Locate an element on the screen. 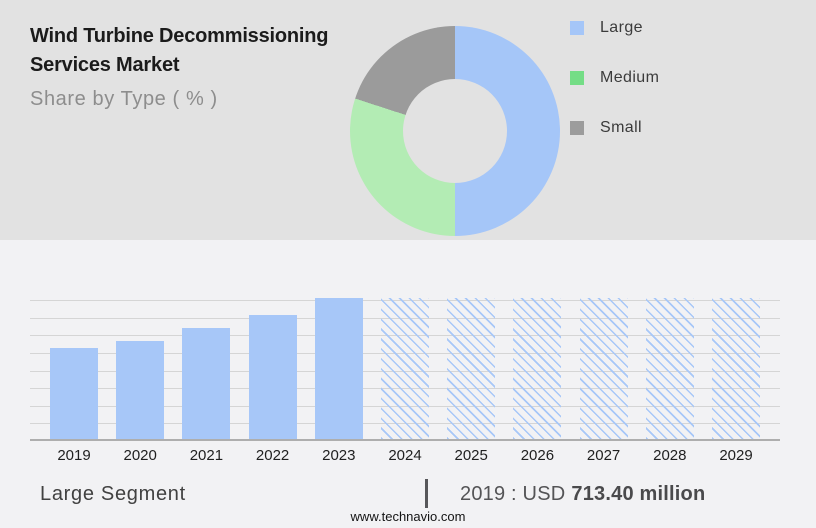 The image size is (816, 528). legend-swatch-medium is located at coordinates (577, 78).